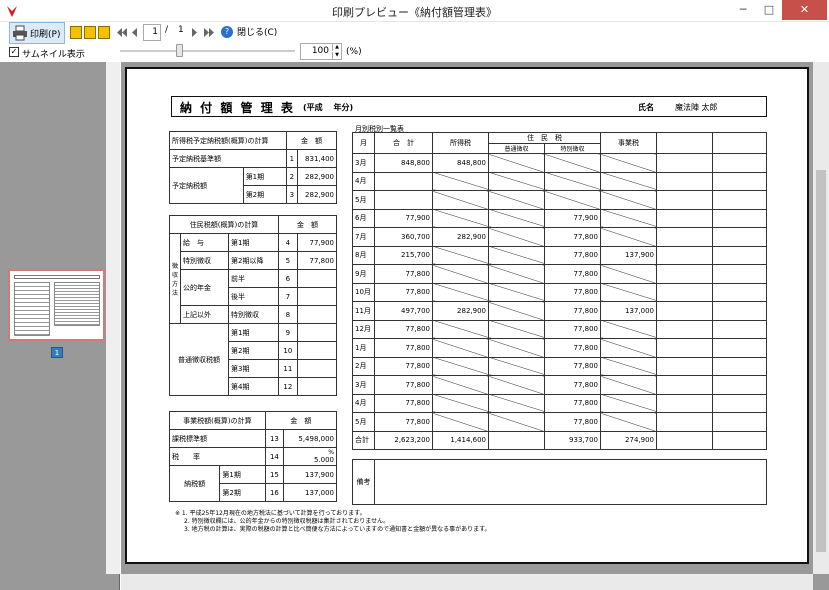  What do you see at coordinates (321, 51) in the screenshot?
I see `zoom-input: 100 ▲ ▼` at bounding box center [321, 51].